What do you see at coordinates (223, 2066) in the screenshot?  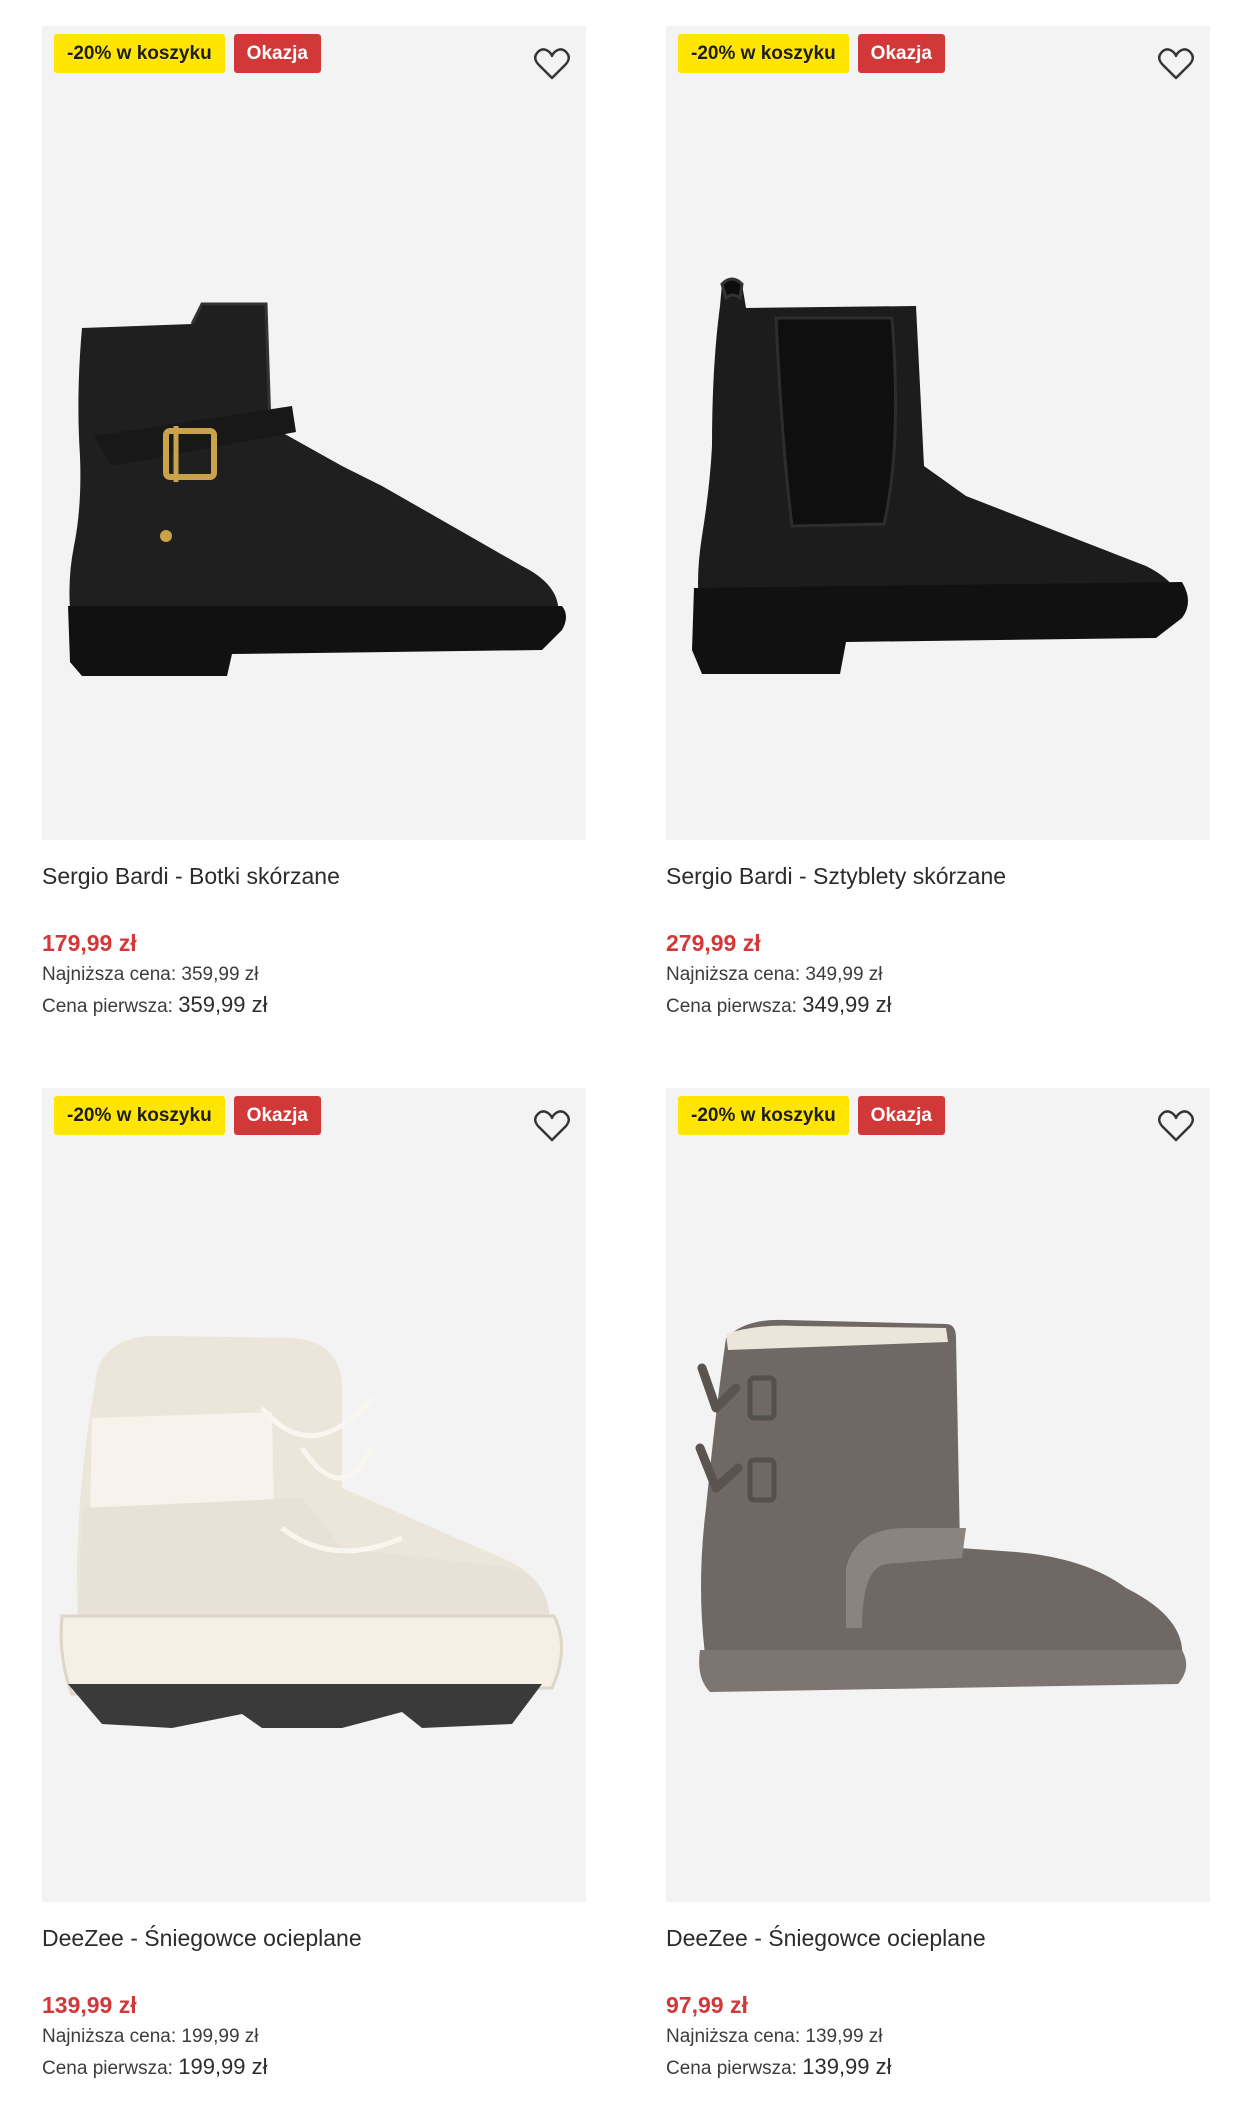 I see `first-price-value: 199,99 zł` at bounding box center [223, 2066].